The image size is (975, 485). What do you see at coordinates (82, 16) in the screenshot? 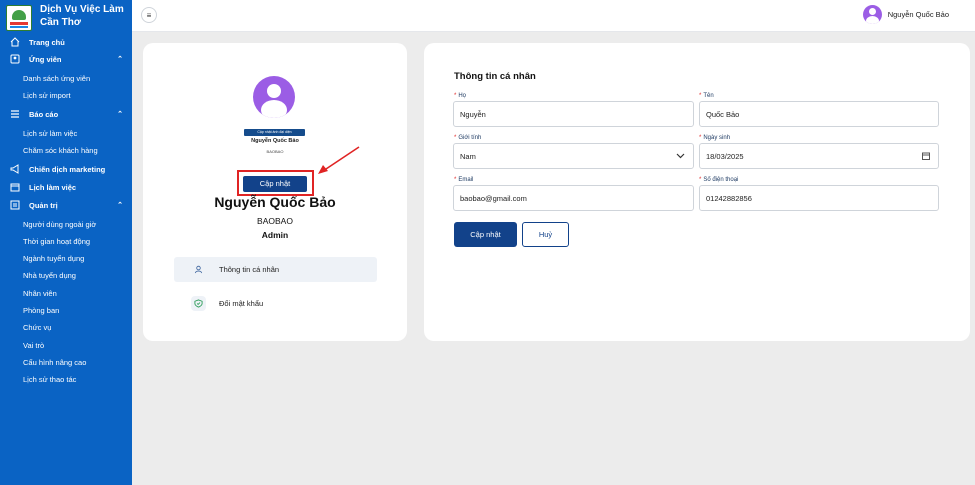
I see `brand-title: Dịch Vụ Việc Làm Cần Thơ` at bounding box center [82, 16].